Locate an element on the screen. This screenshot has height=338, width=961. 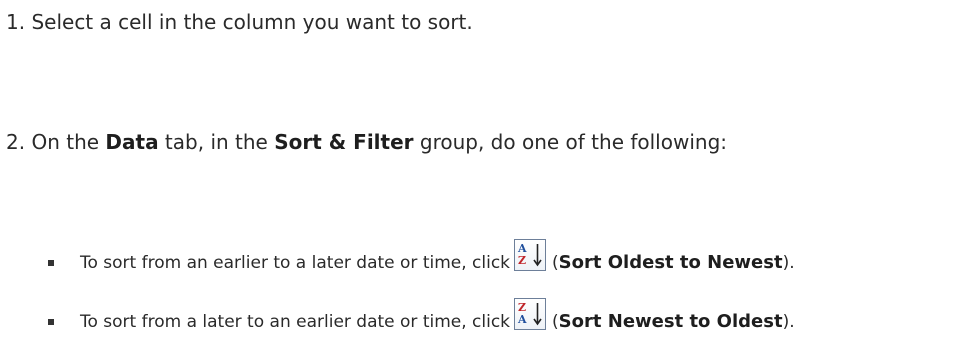
data-tab-name: Data is located at coordinates (132, 142).